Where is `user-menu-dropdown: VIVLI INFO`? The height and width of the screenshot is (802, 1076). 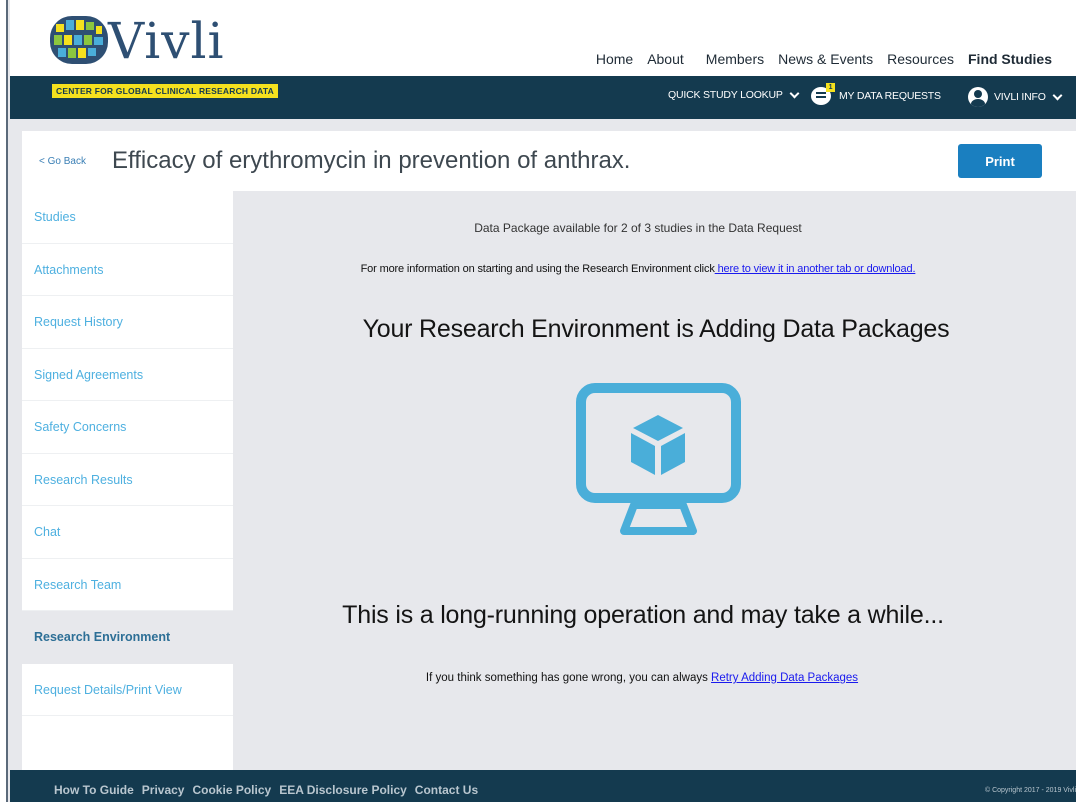
user-menu-dropdown: VIVLI INFO is located at coordinates (1015, 97).